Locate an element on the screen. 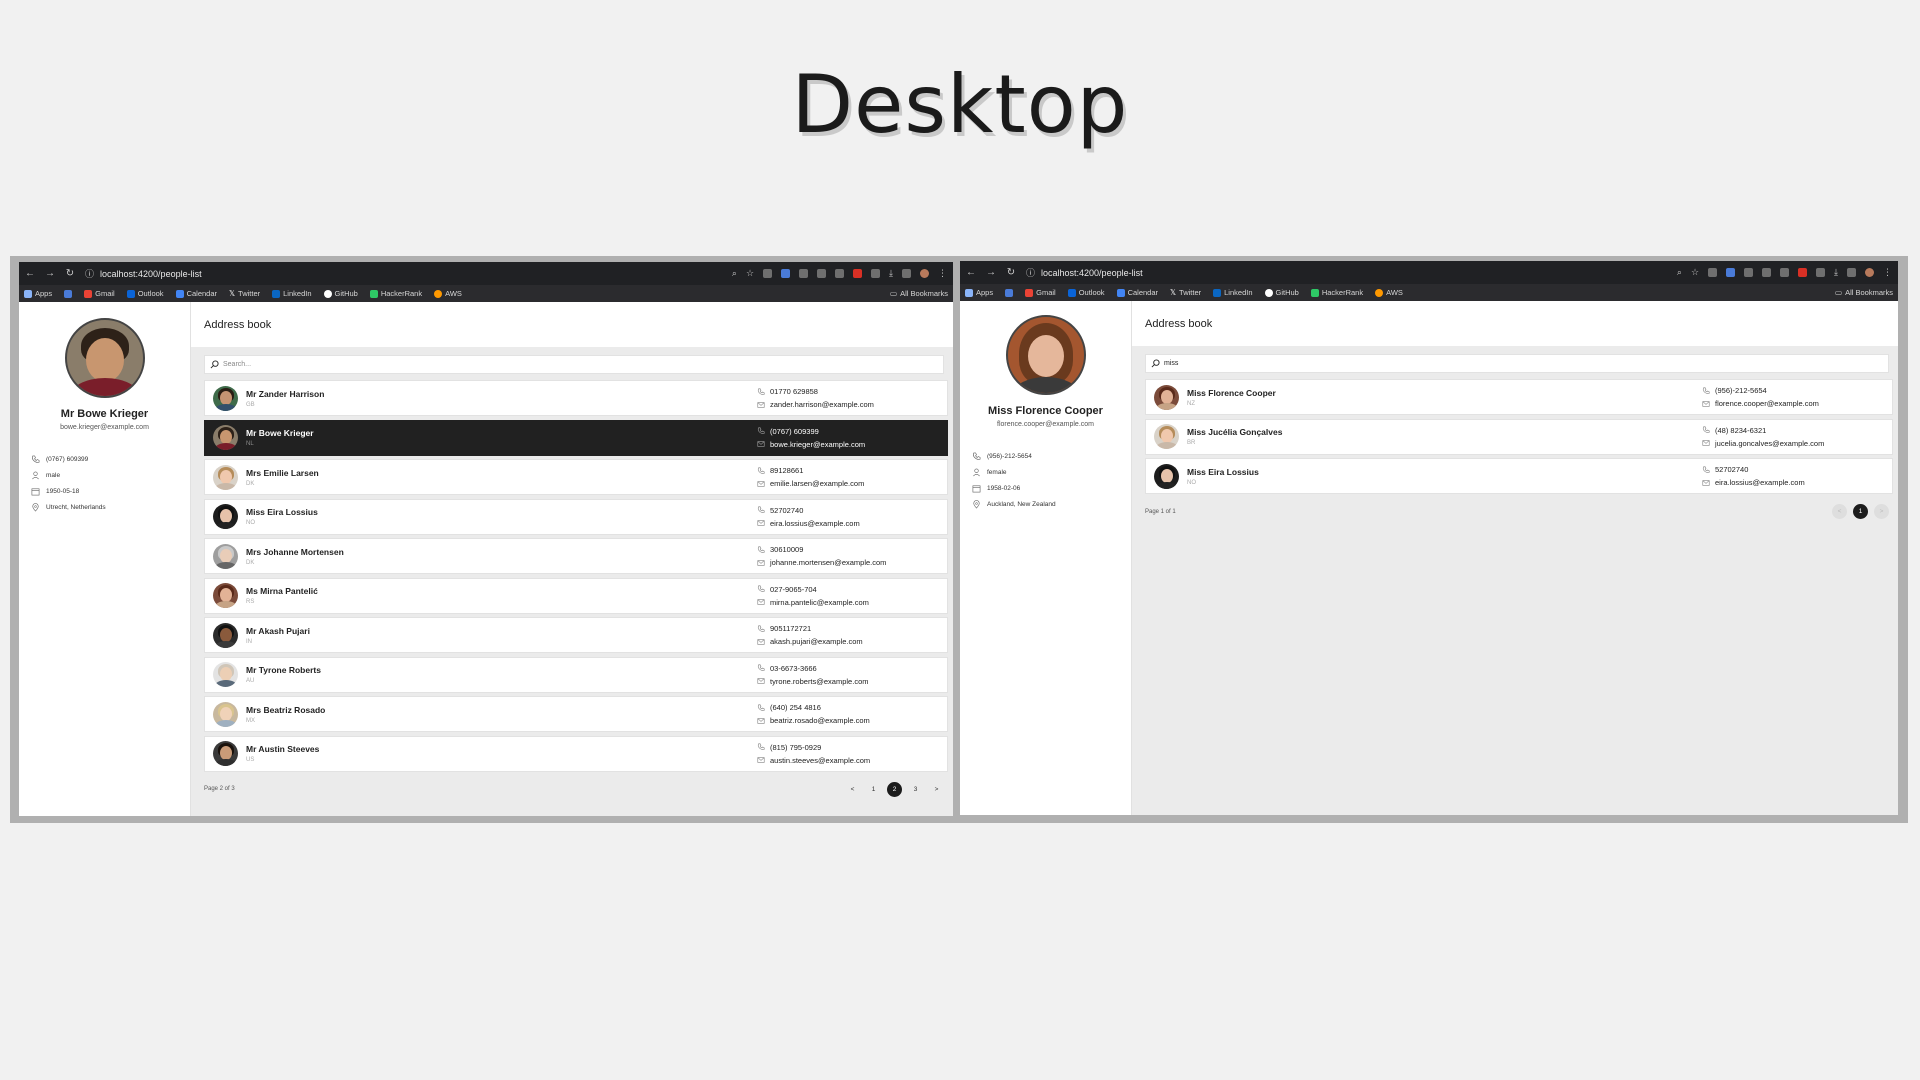 The width and height of the screenshot is (1920, 1080). page-button-3: 3 is located at coordinates (915, 789).